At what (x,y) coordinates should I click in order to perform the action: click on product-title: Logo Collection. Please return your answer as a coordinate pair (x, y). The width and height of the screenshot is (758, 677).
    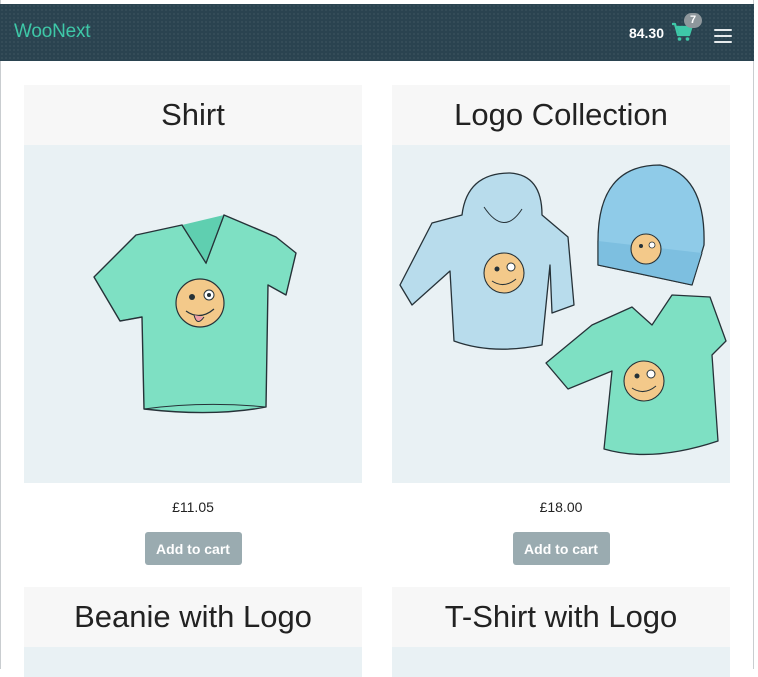
    Looking at the image, I should click on (561, 115).